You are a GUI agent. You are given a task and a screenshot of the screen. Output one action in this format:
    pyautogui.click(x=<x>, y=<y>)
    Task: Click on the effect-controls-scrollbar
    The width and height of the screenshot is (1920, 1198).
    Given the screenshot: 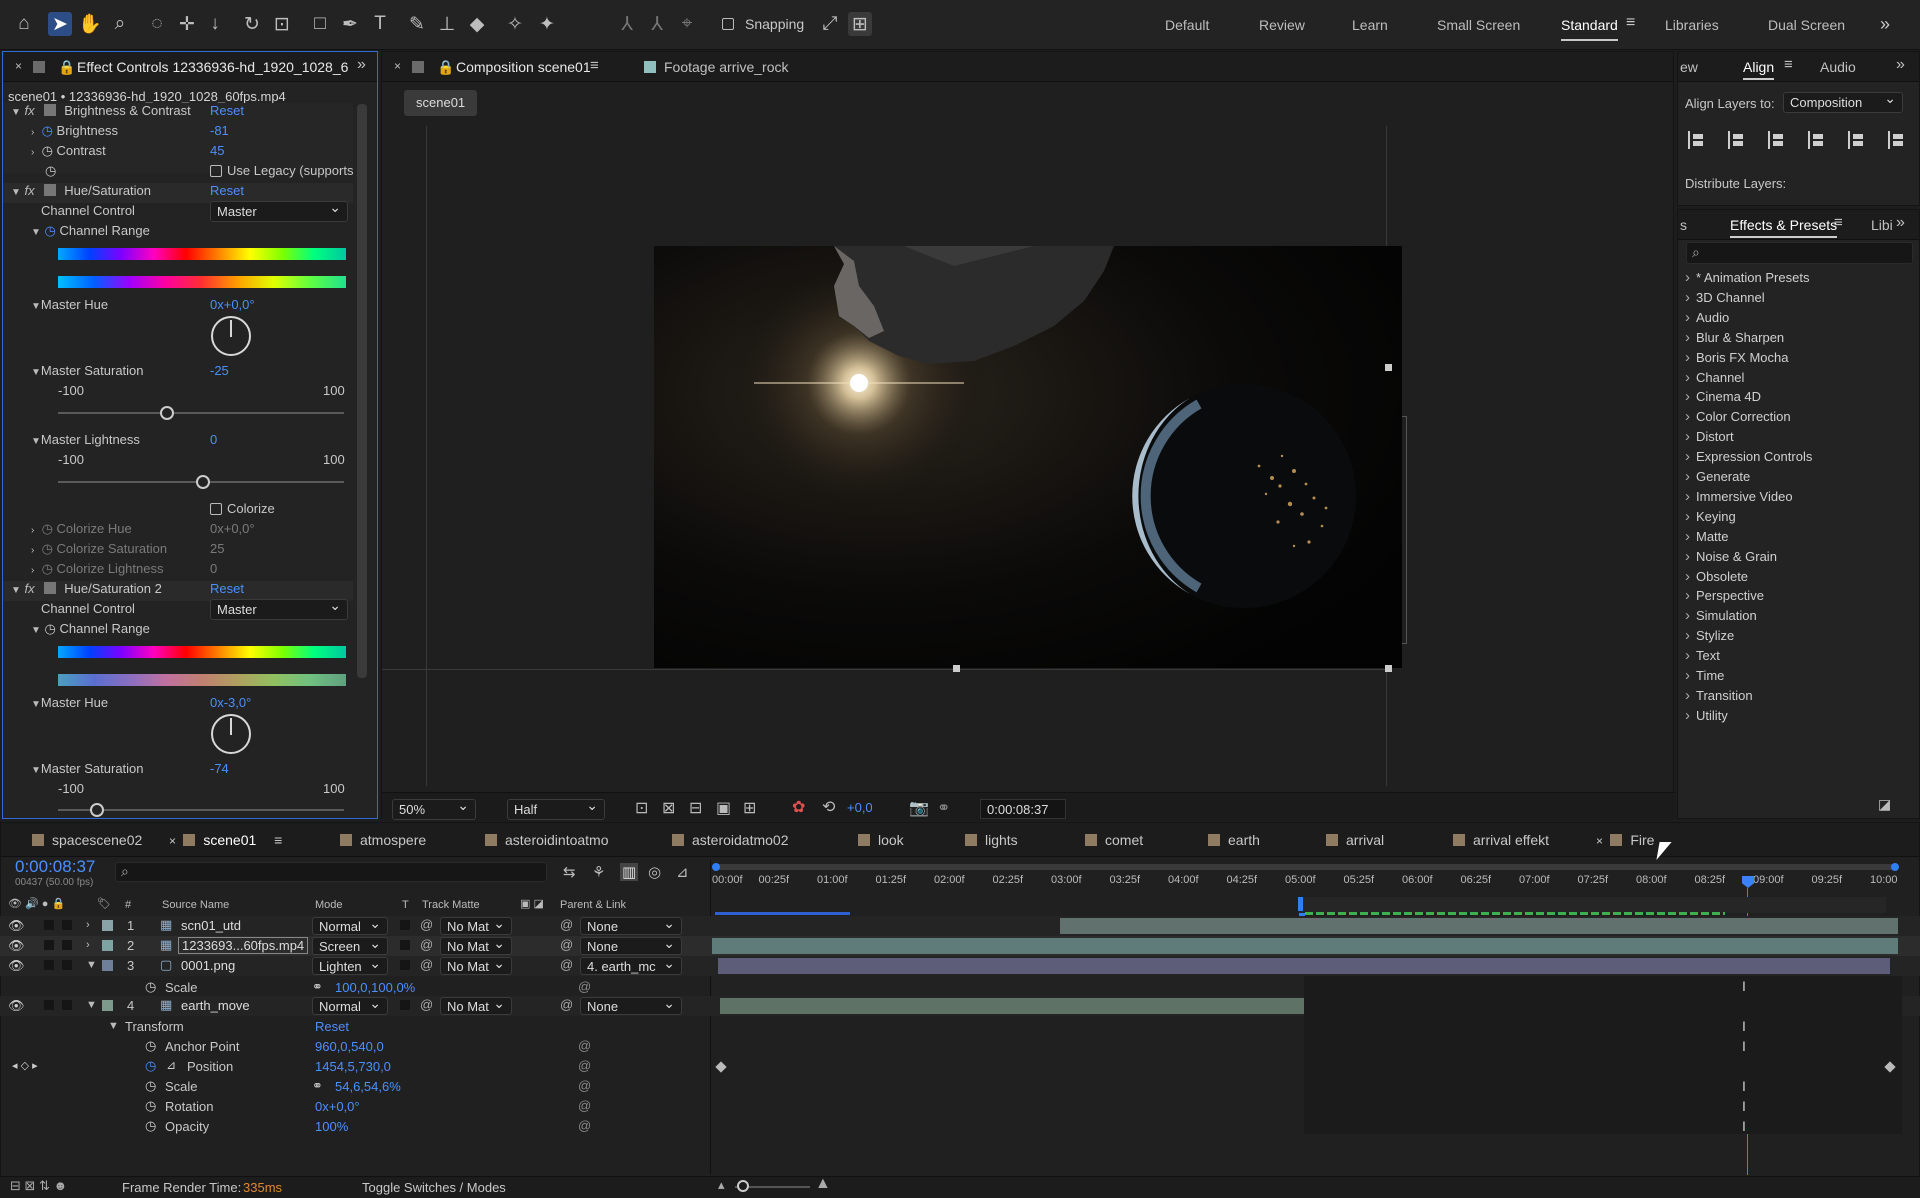 What is the action you would take?
    pyautogui.click(x=362, y=391)
    